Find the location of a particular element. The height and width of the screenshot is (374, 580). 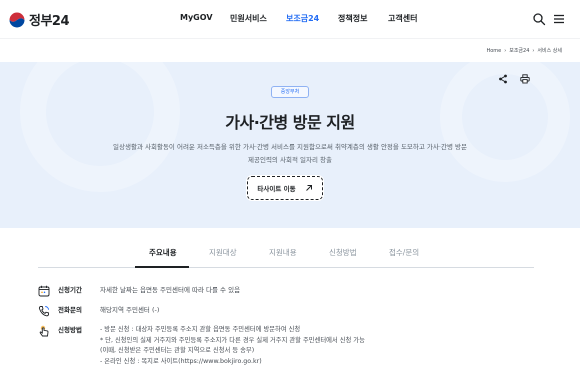

search-icon is located at coordinates (539, 19).